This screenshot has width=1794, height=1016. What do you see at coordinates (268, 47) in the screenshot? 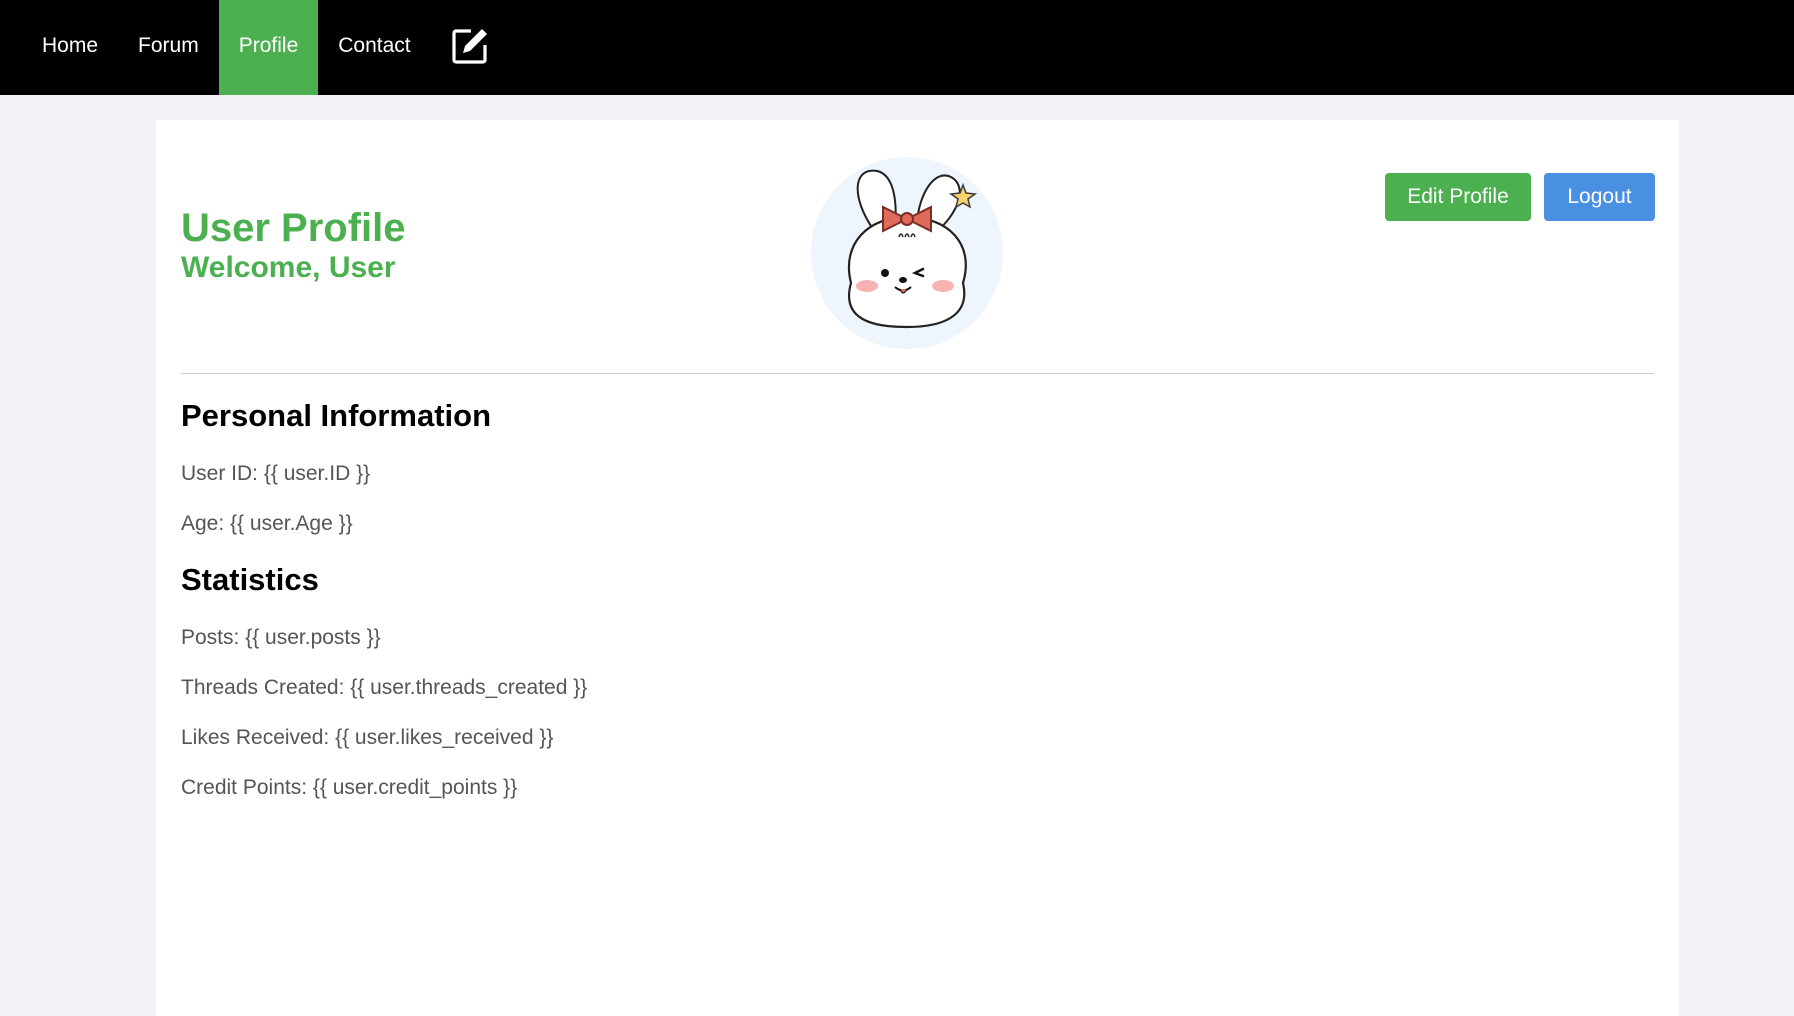
I see `nav-profile: Profile` at bounding box center [268, 47].